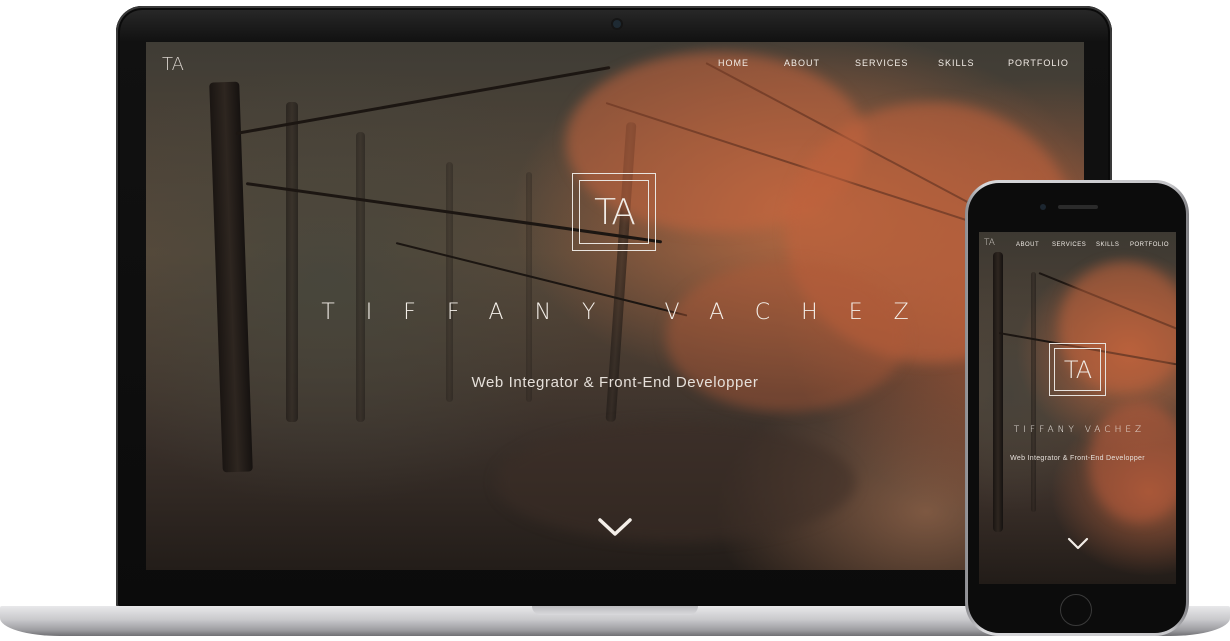 The height and width of the screenshot is (641, 1230). Describe the element at coordinates (615, 382) in the screenshot. I see `hero-subtitle: Web Integrator & Front-End Developper` at that location.